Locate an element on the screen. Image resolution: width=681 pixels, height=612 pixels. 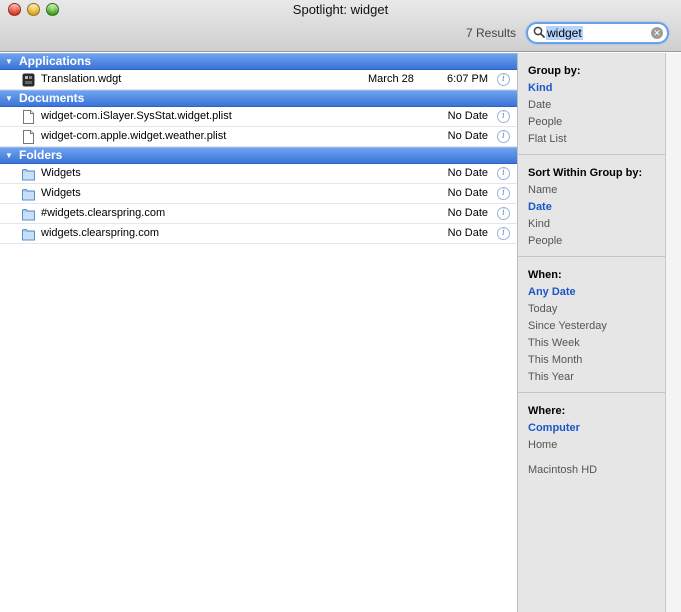
filter-option-this-month: This Month is located at coordinates (596, 360).